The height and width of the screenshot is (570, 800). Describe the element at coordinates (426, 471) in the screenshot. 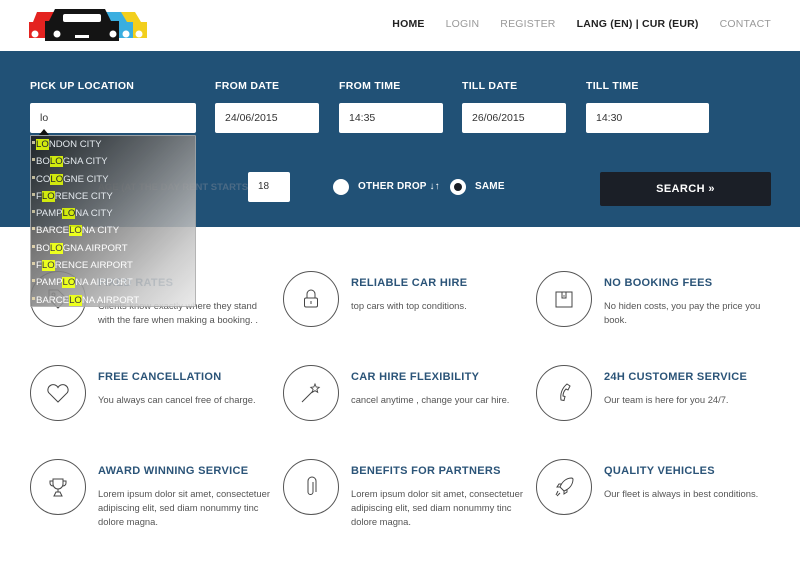

I see `feature-title: BENEFITS FOR PARTNERS` at that location.